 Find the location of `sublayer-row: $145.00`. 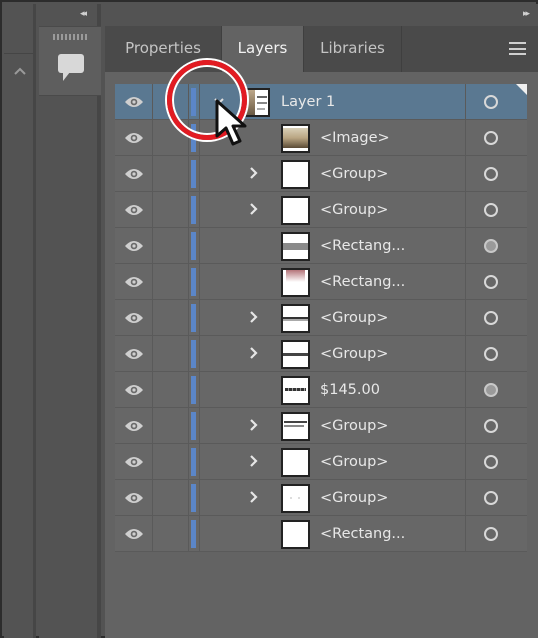

sublayer-row: $145.00 is located at coordinates (321, 390).